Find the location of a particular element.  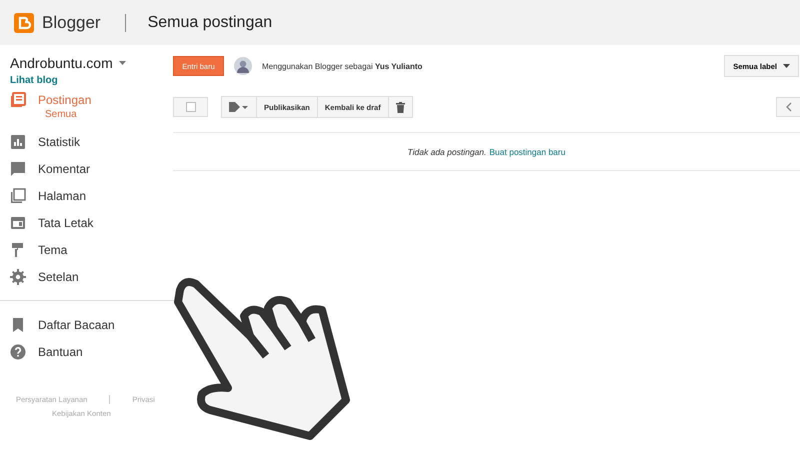

chevron-left-icon is located at coordinates (789, 107).